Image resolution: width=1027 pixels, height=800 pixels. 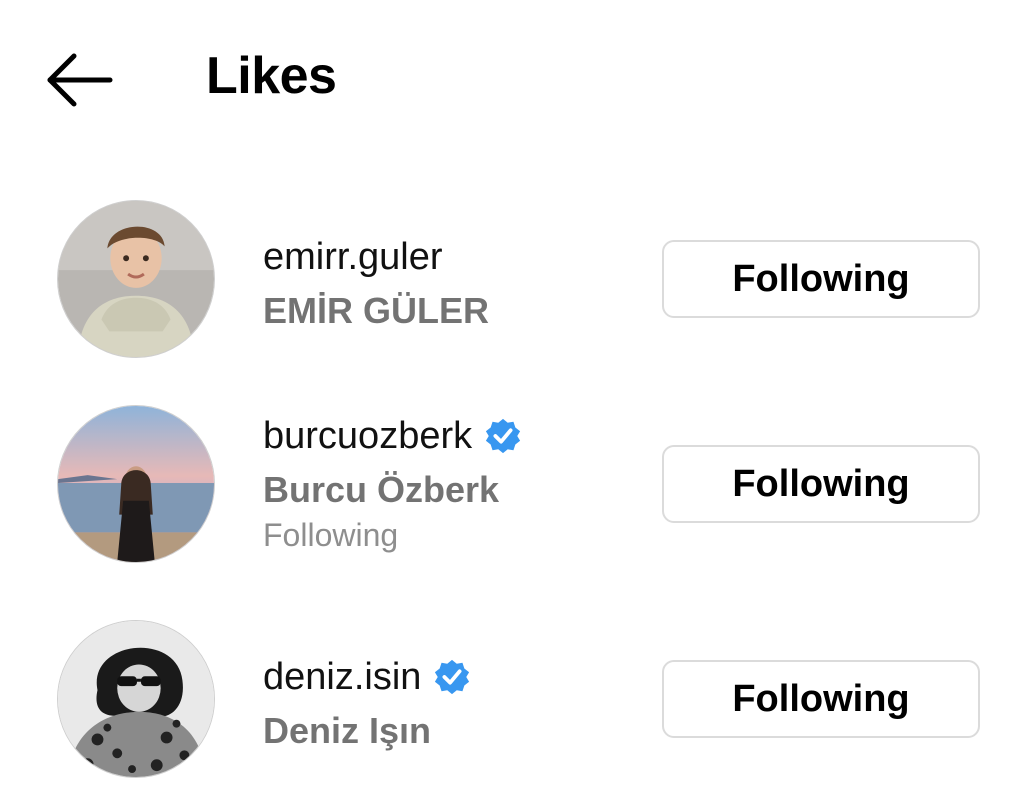 I want to click on full-name: EMİR GÜLER, so click(x=376, y=310).